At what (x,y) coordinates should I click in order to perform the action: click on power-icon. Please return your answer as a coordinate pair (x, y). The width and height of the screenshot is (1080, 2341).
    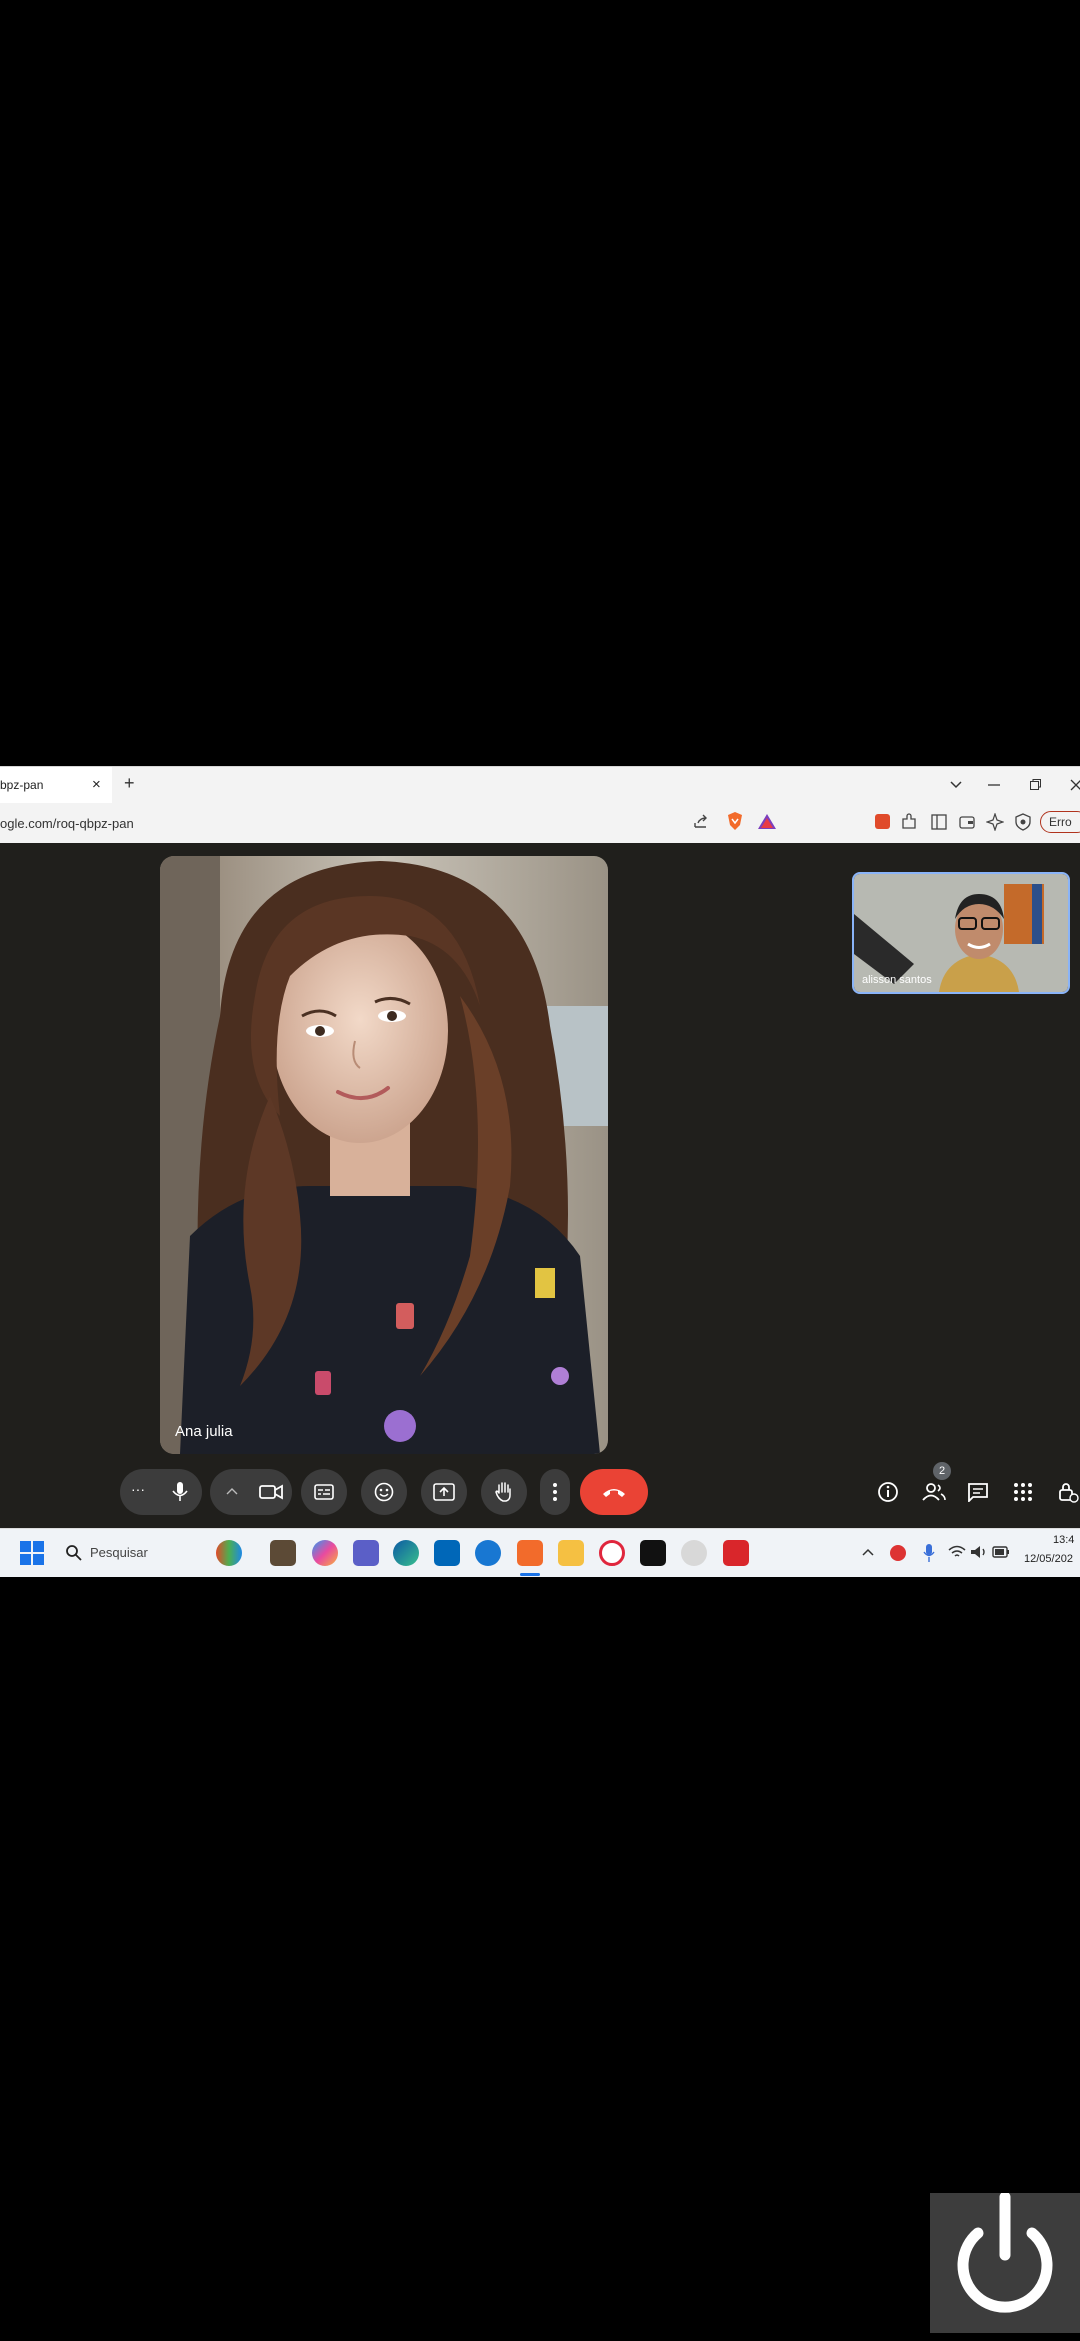
    Looking at the image, I should click on (1005, 2253).